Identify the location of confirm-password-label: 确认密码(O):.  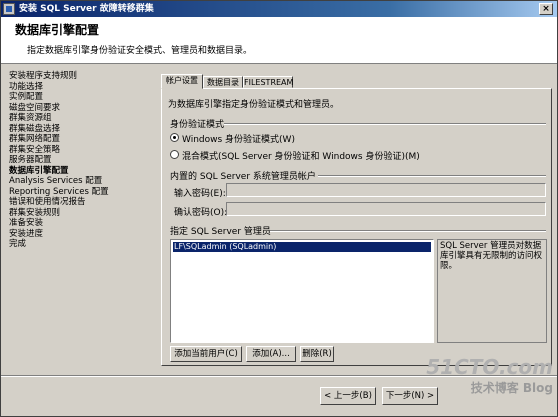
(201, 213).